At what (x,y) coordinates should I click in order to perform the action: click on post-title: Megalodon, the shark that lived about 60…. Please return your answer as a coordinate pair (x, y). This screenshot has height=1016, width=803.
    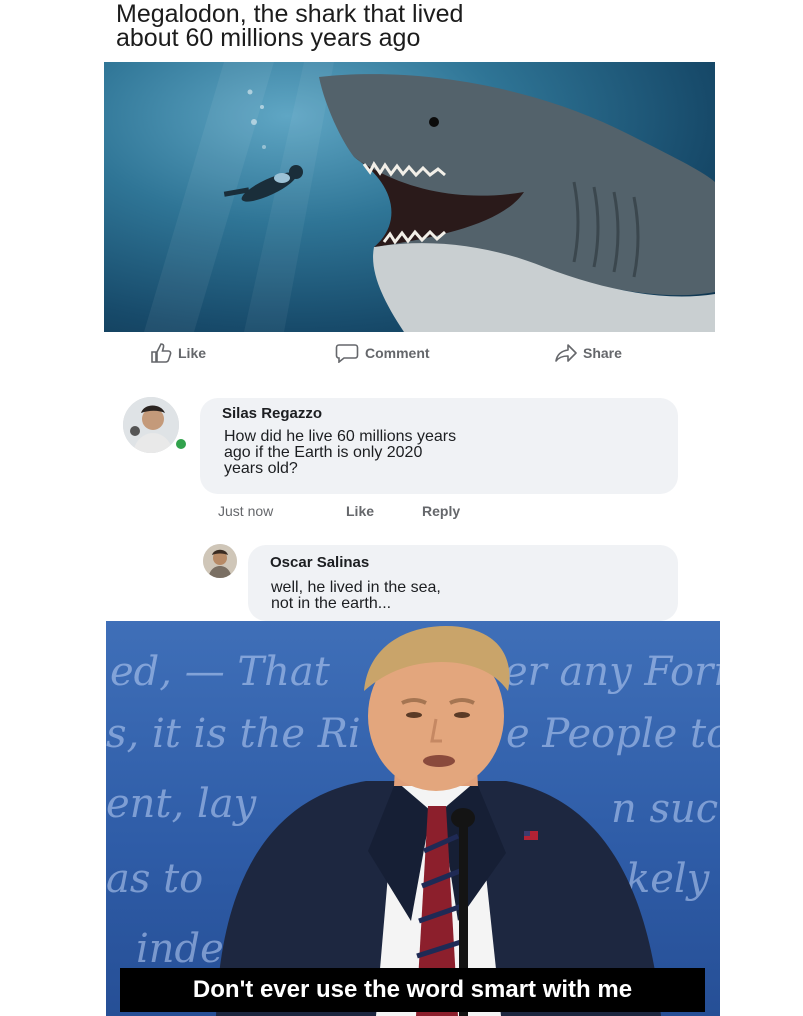
    Looking at the image, I should click on (396, 26).